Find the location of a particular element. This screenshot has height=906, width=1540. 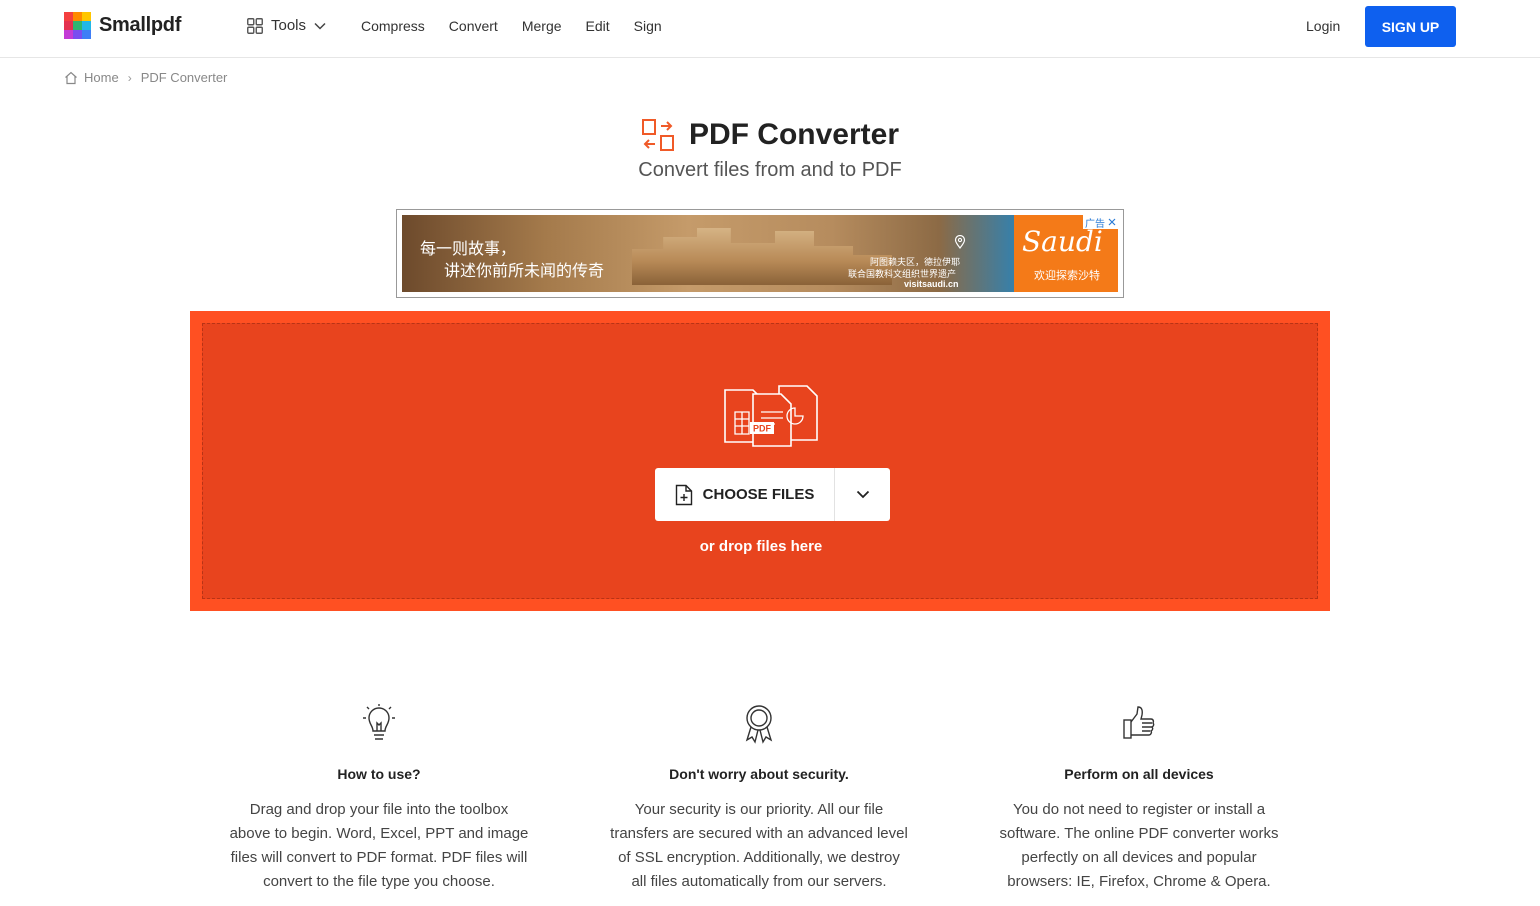

ad-badge: 广告 is located at coordinates (1100, 222).